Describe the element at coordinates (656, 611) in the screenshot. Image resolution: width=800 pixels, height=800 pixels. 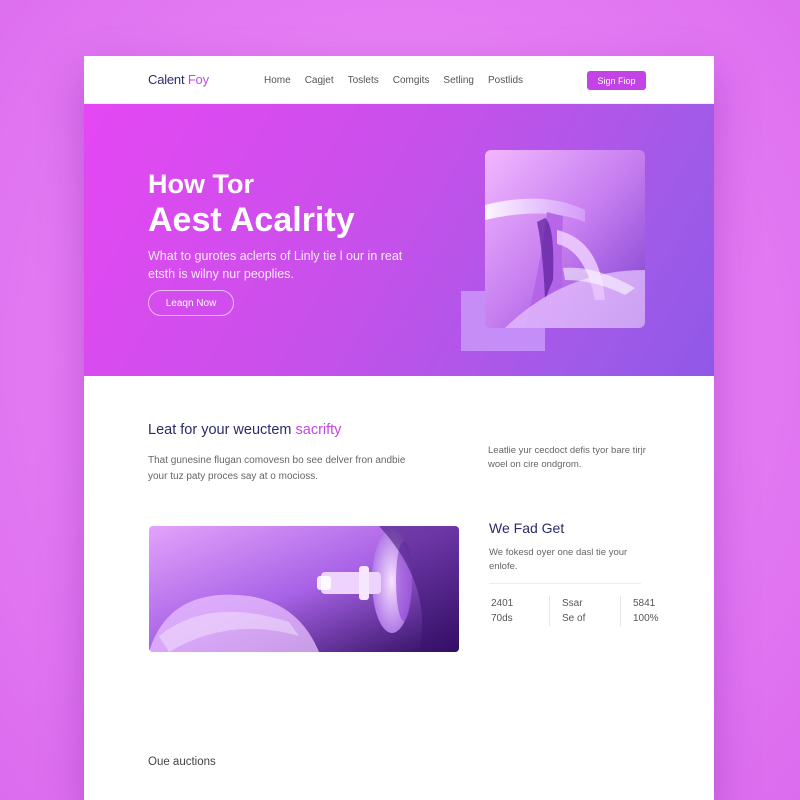
I see `stat-3: 5841 100%` at that location.